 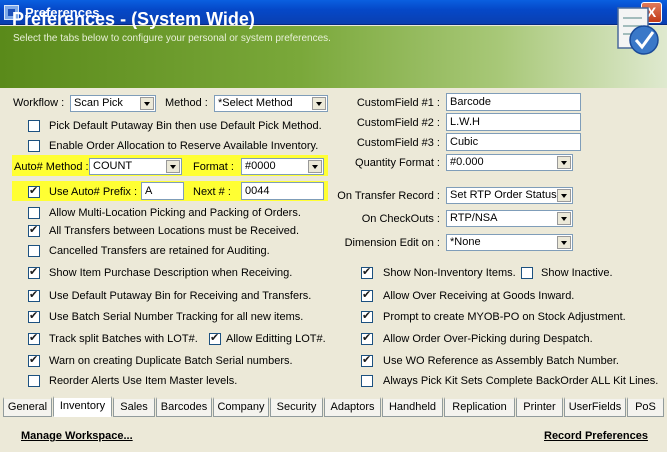 I want to click on batch-serial-tracking-checkbox, so click(x=34, y=316).